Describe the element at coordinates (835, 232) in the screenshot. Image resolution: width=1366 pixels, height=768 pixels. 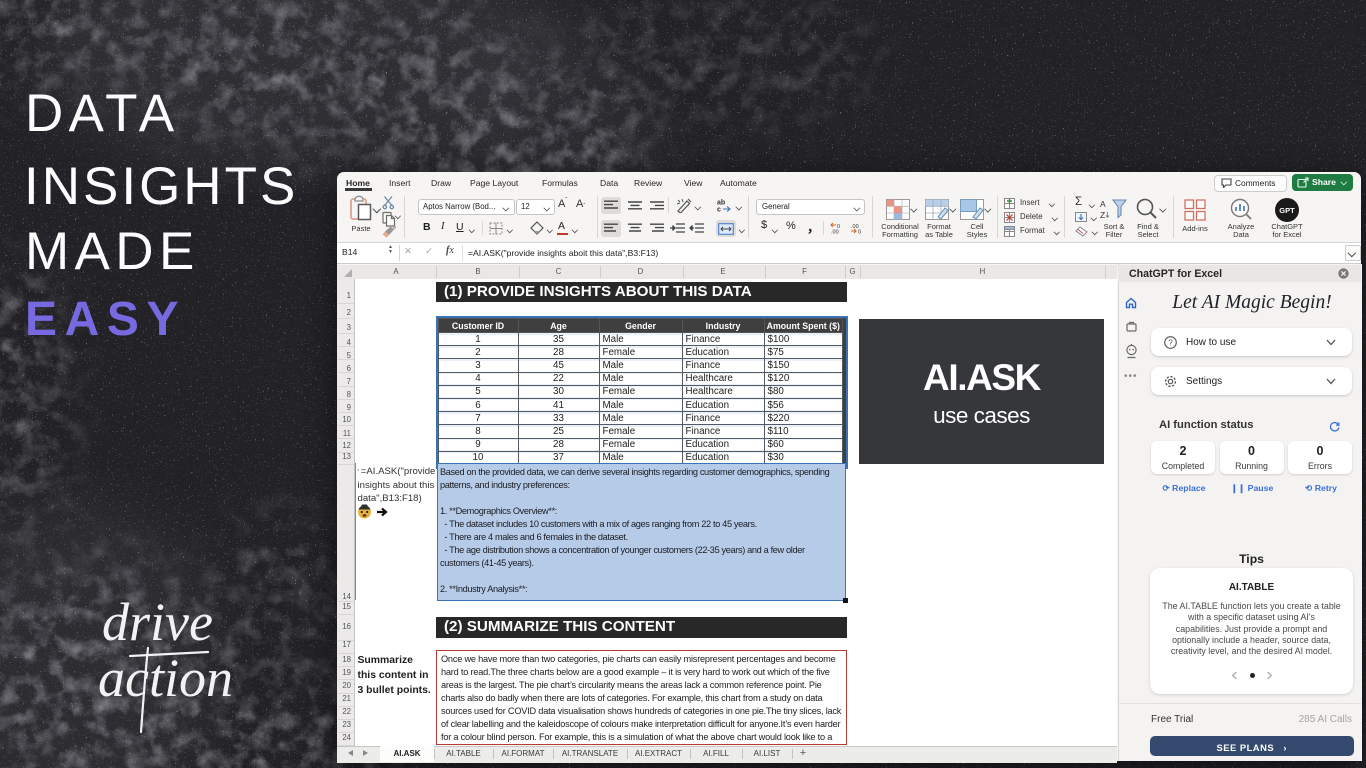
I see `svg-text: .00` at that location.